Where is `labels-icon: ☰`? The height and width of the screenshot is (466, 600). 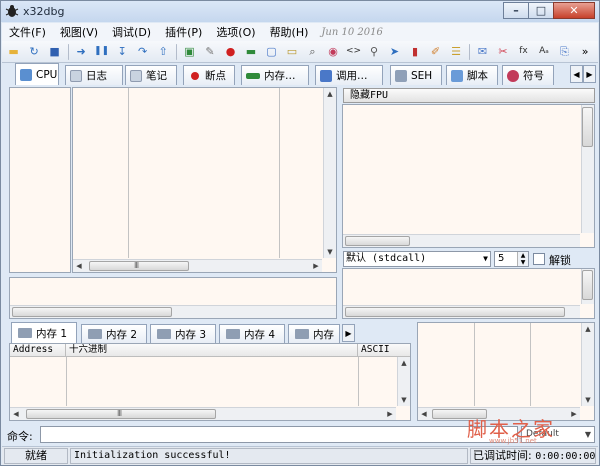
labels-icon: ☰ is located at coordinates (455, 52).